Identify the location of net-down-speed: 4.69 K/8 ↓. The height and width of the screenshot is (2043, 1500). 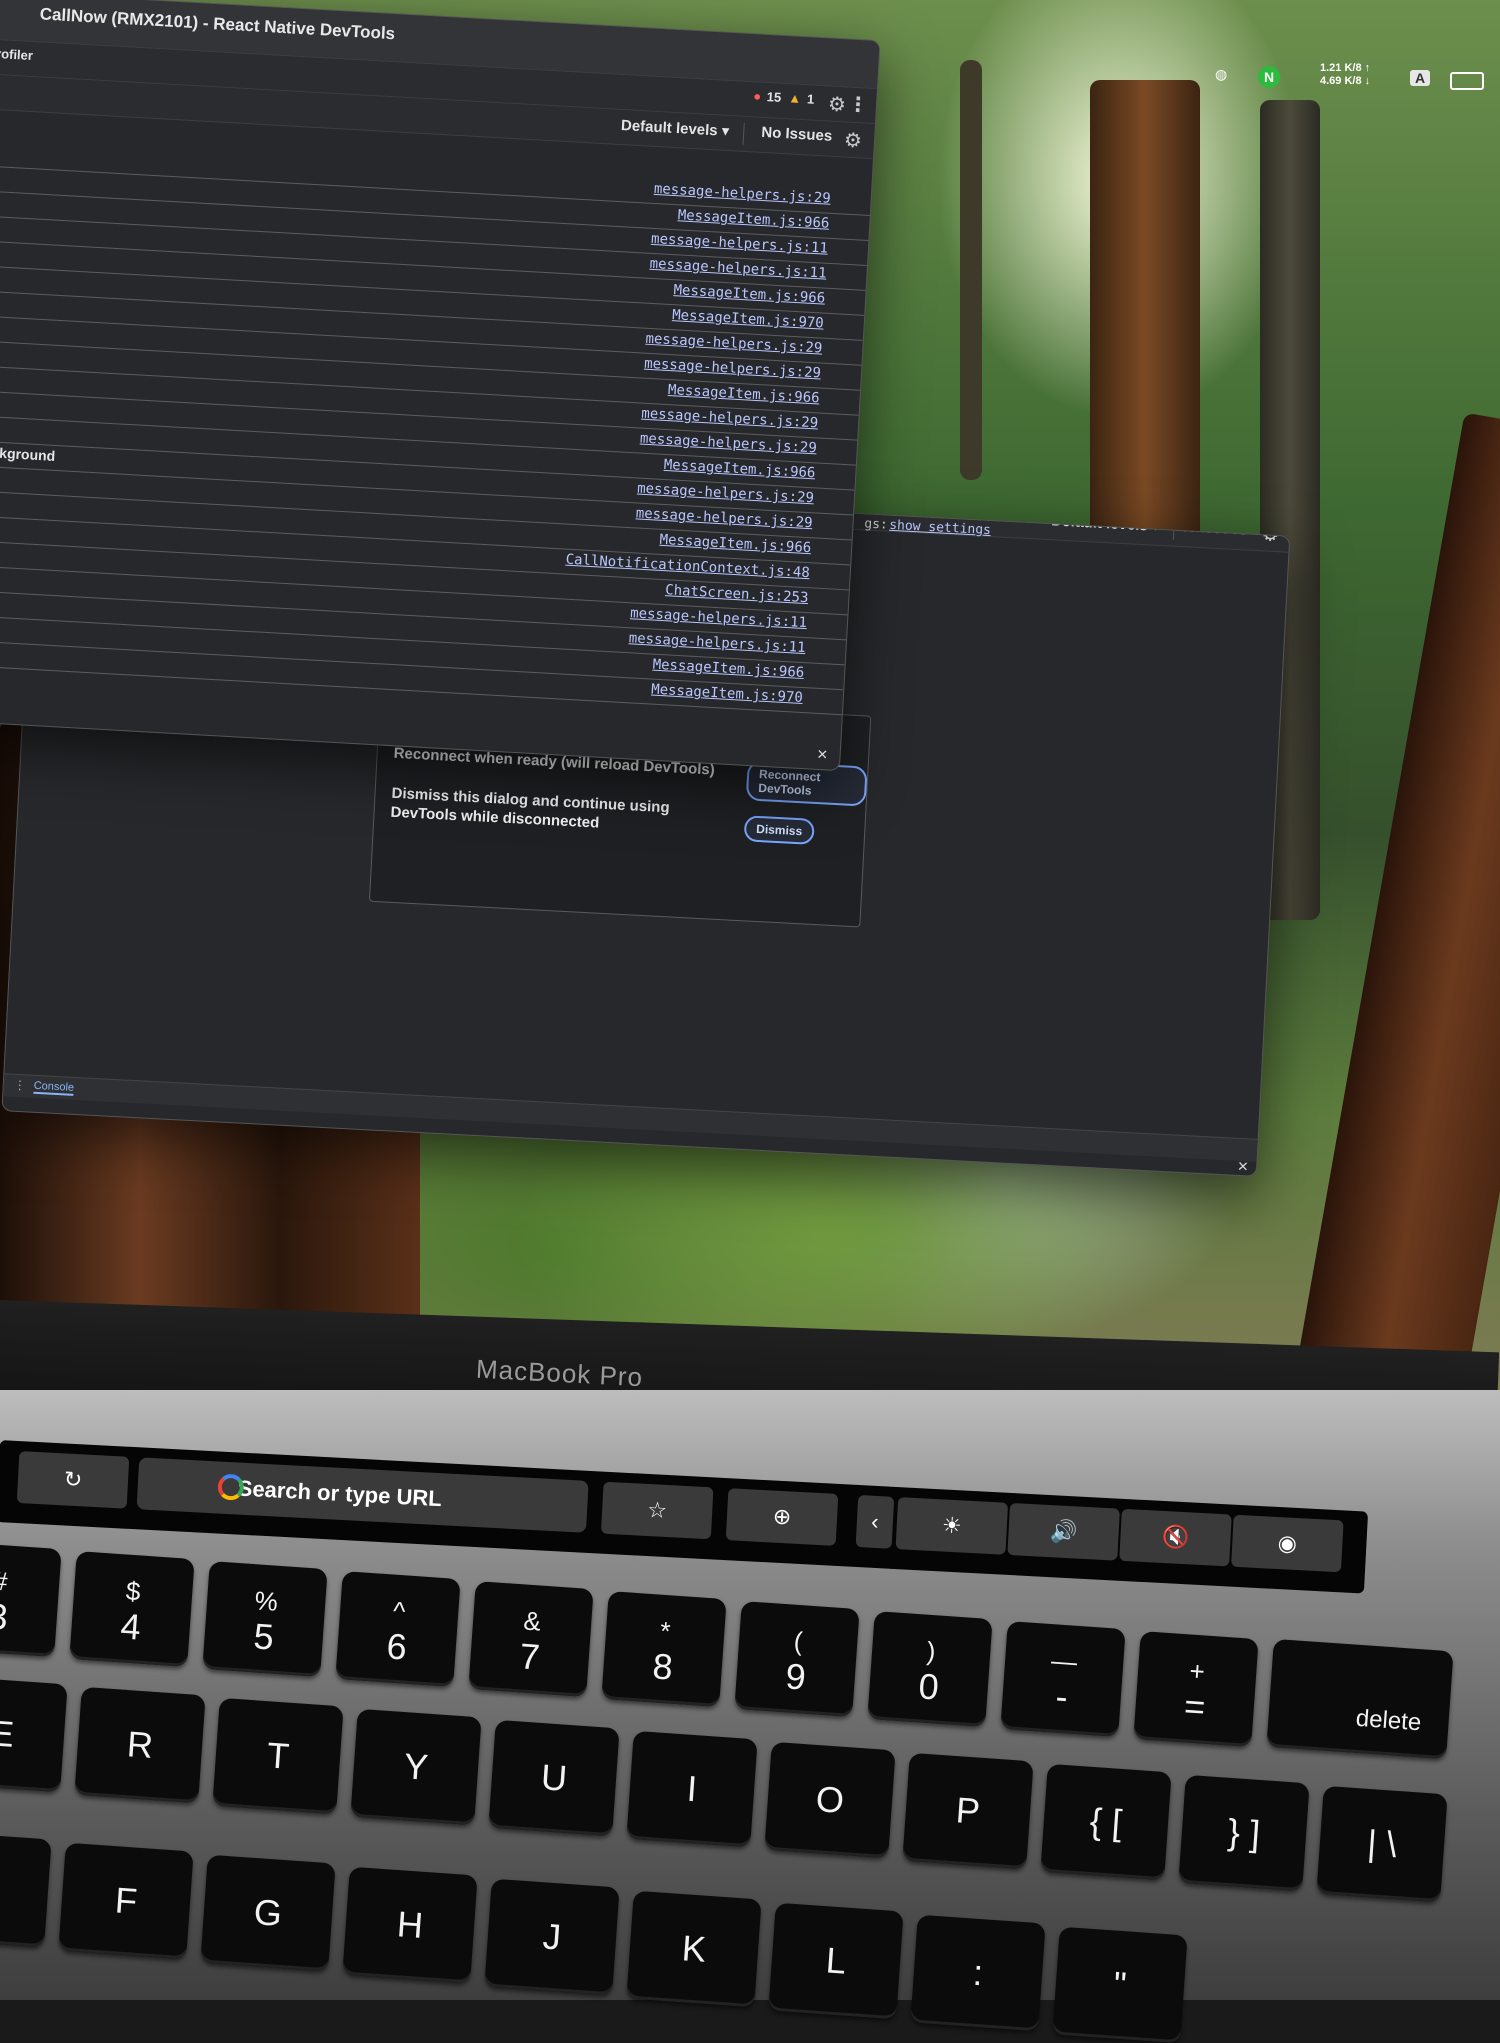
(1345, 81).